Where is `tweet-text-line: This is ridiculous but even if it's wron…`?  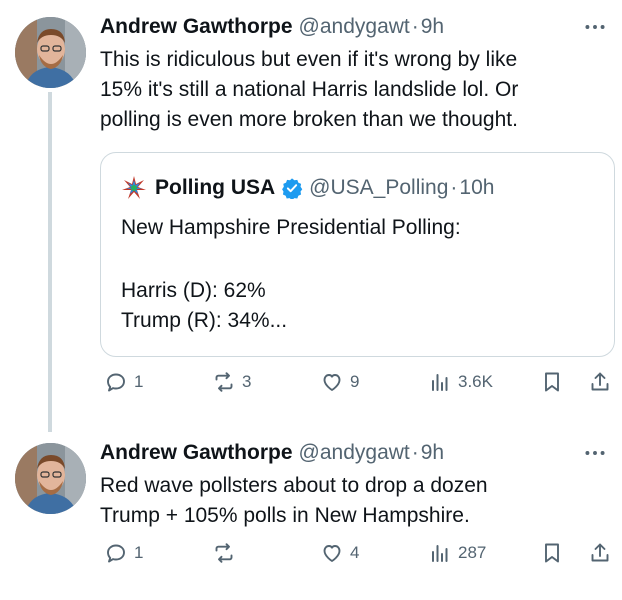
tweet-text-line: This is ridiculous but even if it's wron… is located at coordinates (309, 59).